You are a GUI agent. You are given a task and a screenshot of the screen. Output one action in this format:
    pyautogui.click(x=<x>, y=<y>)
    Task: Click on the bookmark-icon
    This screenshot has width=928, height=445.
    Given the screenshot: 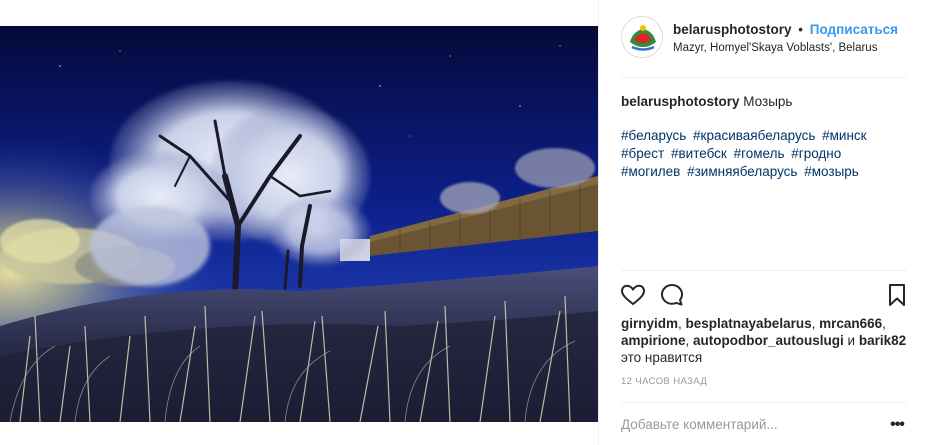 What is the action you would take?
    pyautogui.click(x=897, y=295)
    